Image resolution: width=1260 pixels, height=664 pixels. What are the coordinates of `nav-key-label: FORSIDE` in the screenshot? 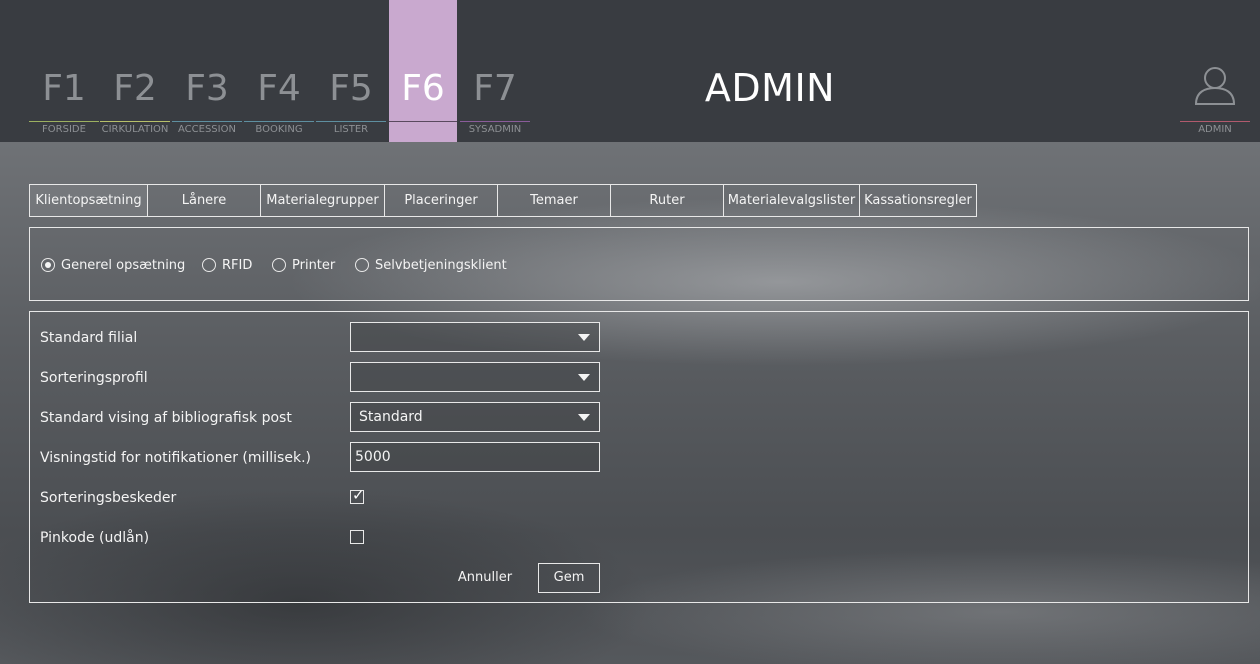 It's located at (64, 129).